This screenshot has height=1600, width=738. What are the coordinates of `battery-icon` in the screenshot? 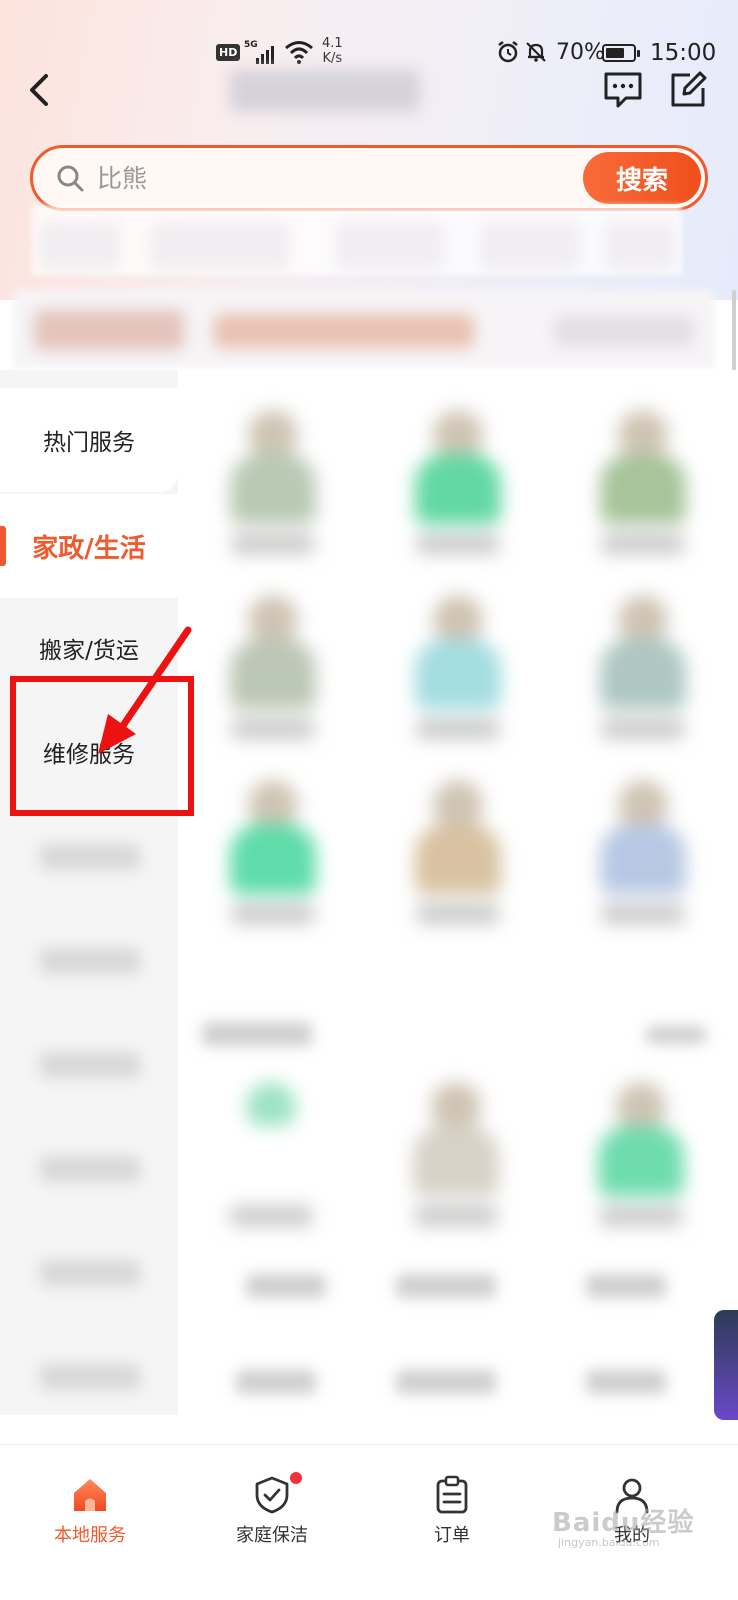 It's located at (621, 53).